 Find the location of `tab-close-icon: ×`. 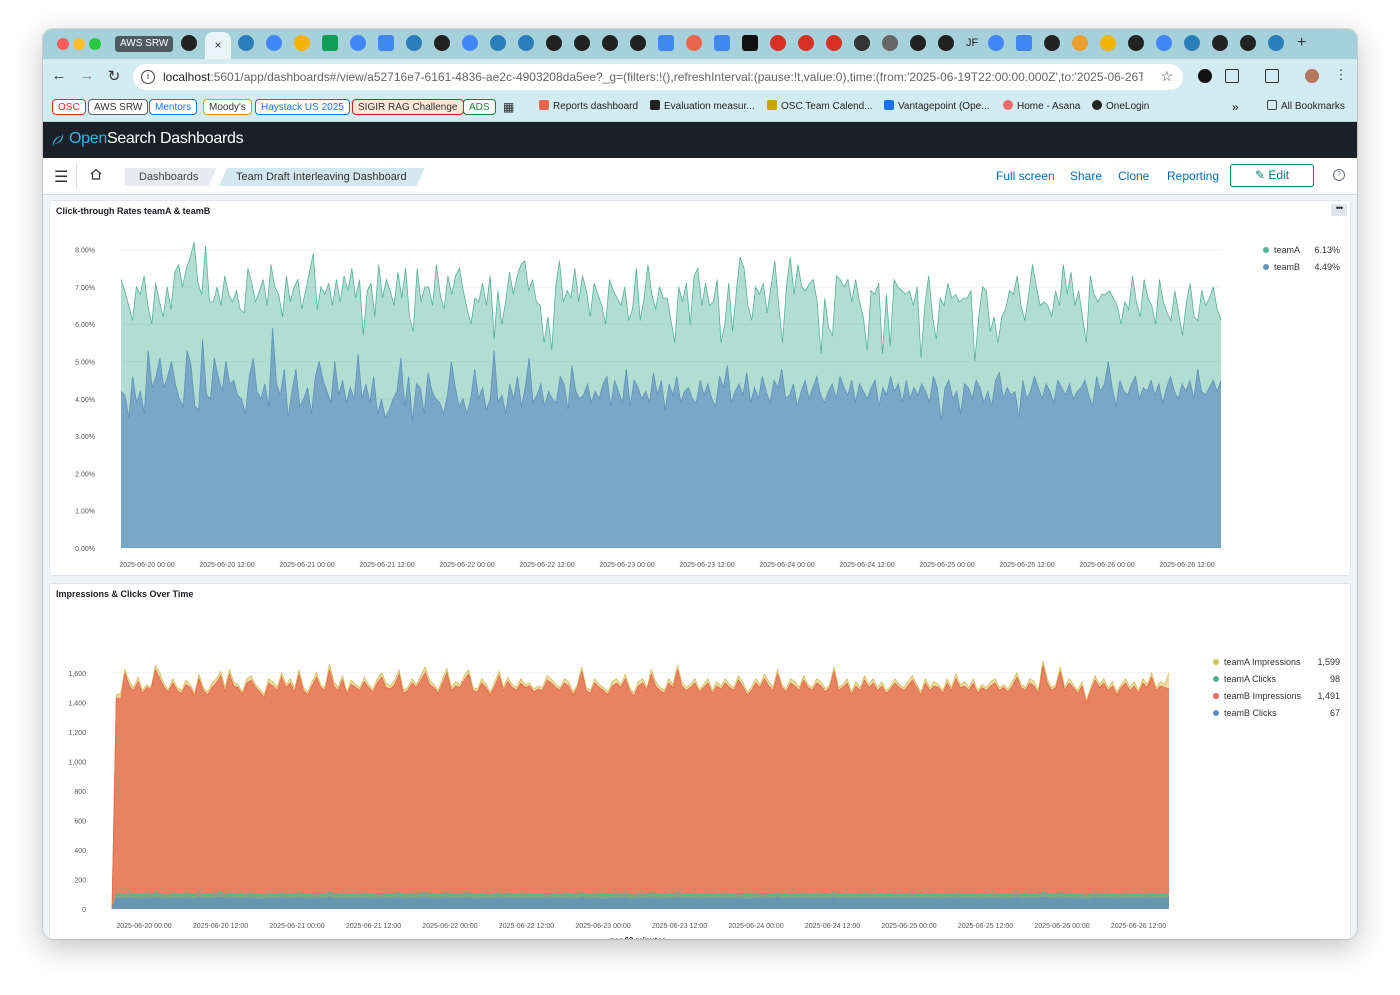

tab-close-icon: × is located at coordinates (217, 45).